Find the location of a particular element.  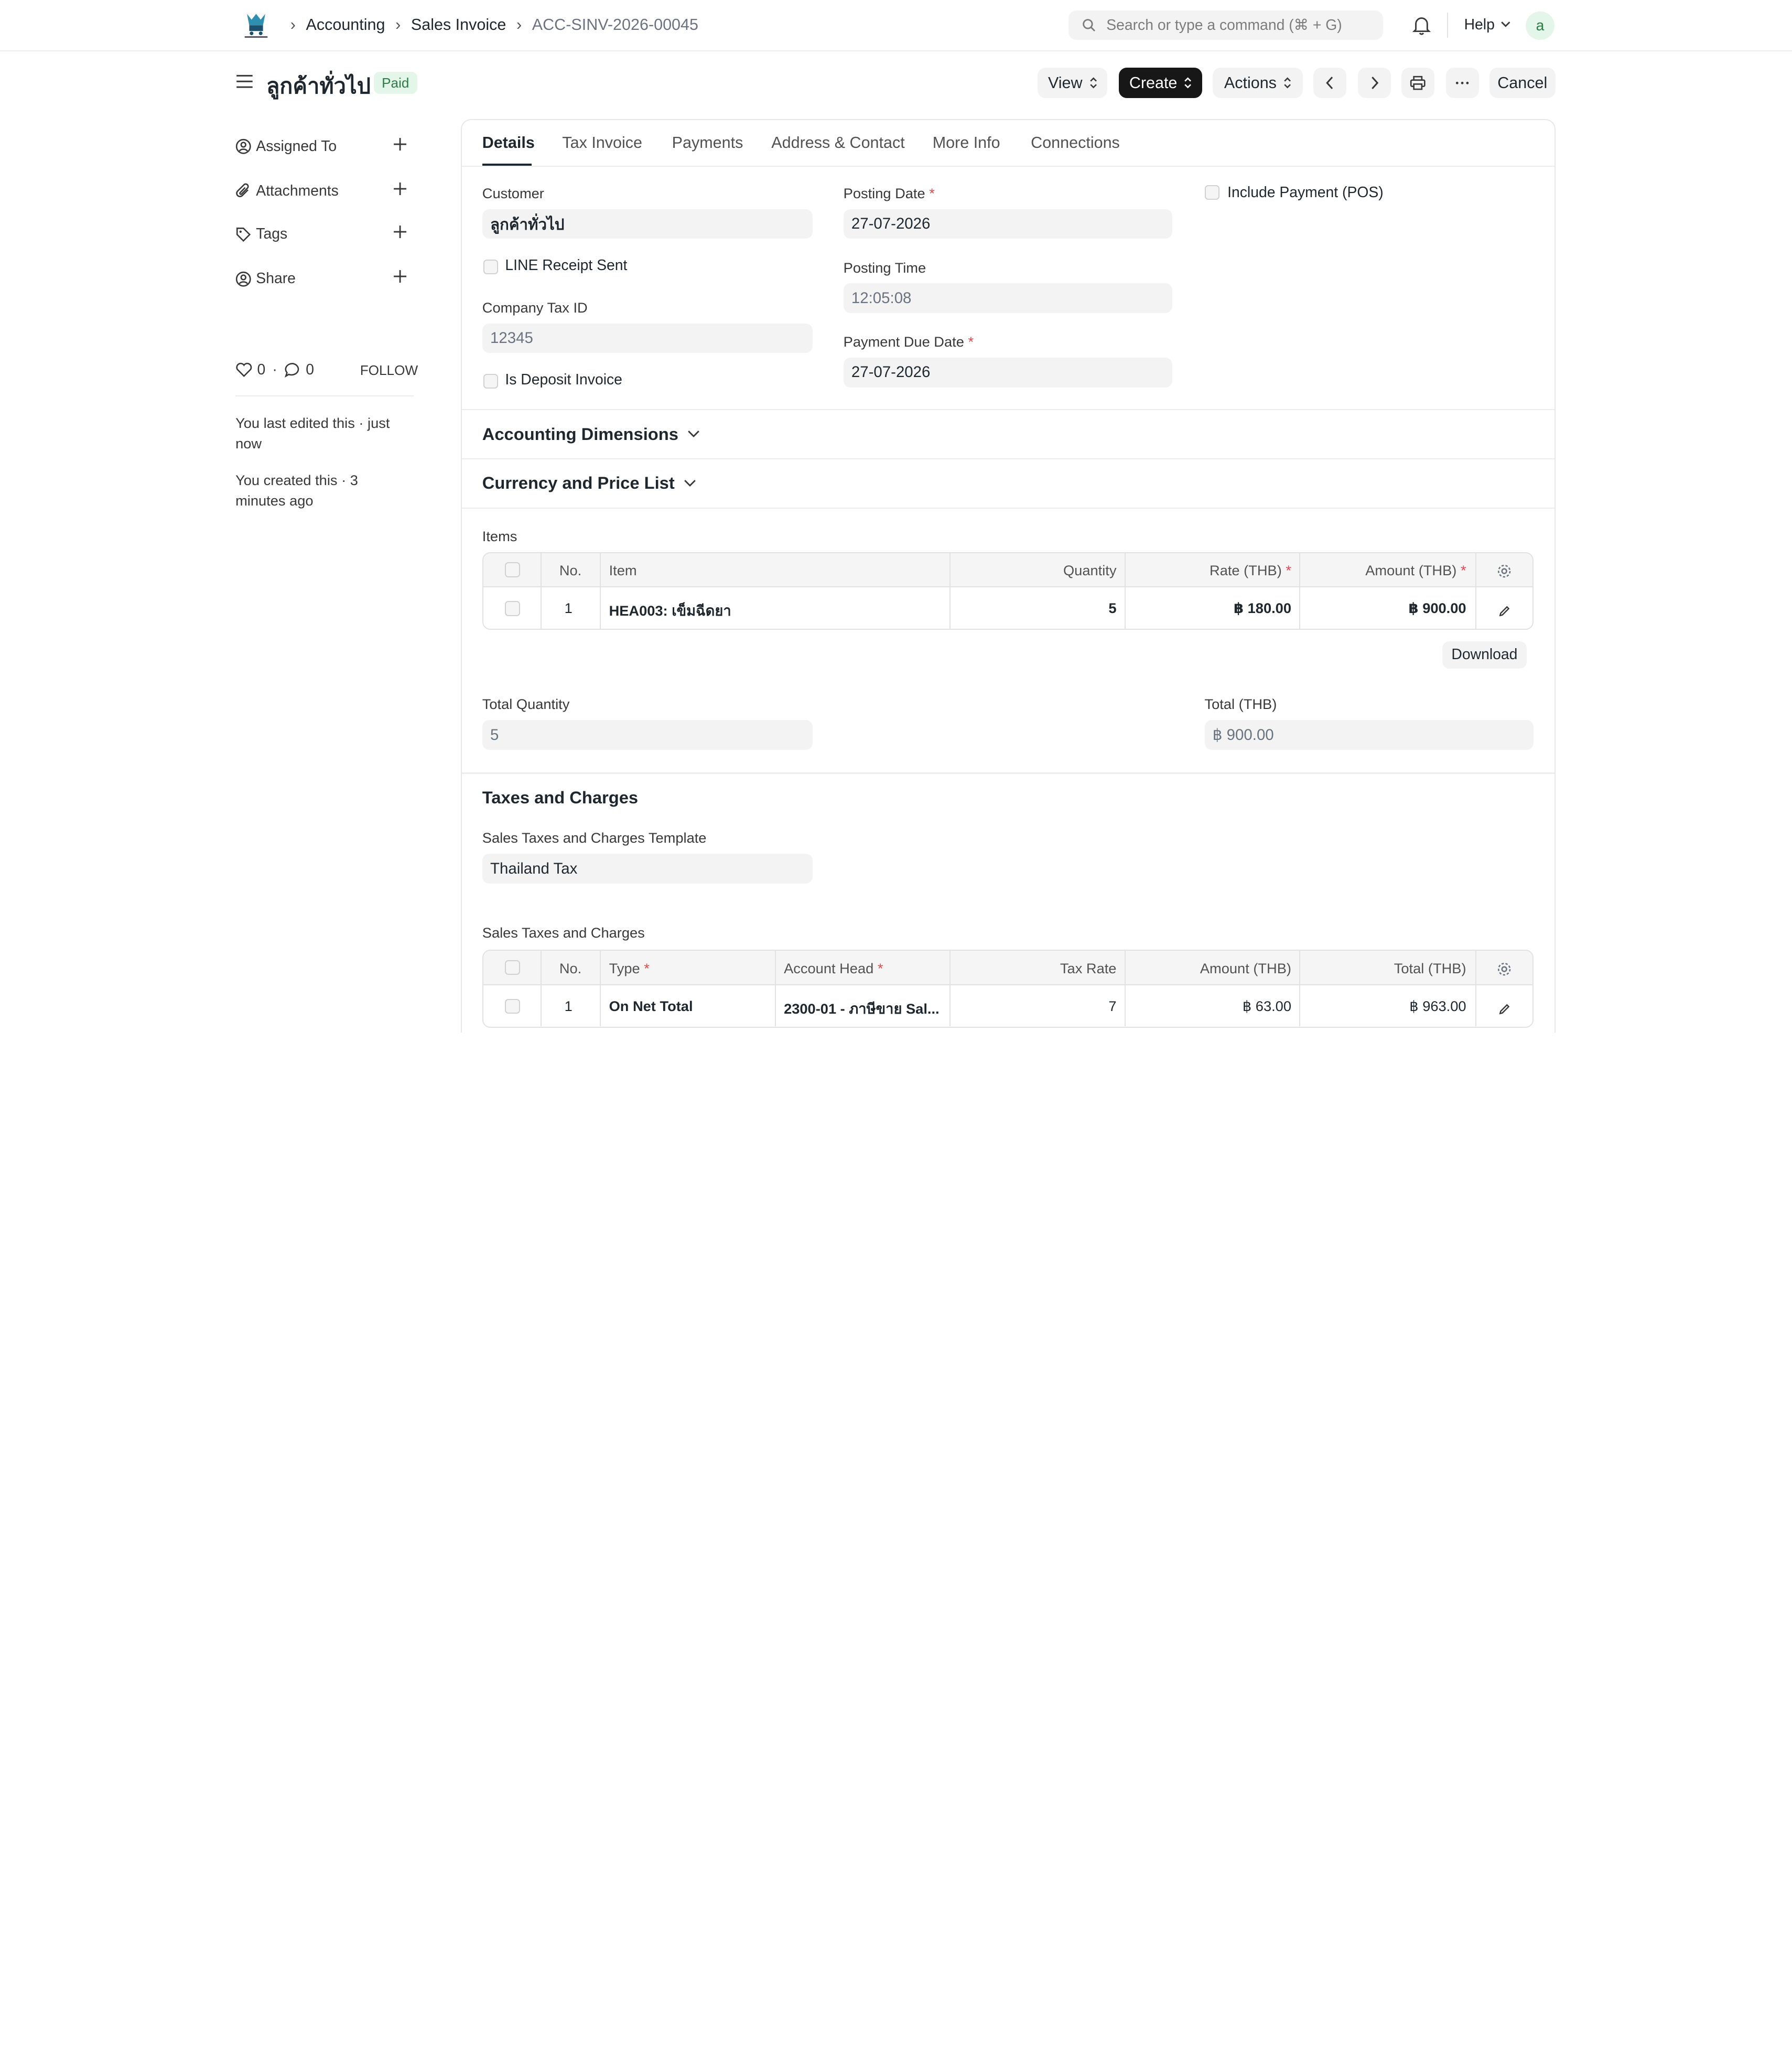

tax-template-field: Thailand Tax is located at coordinates (647, 869).